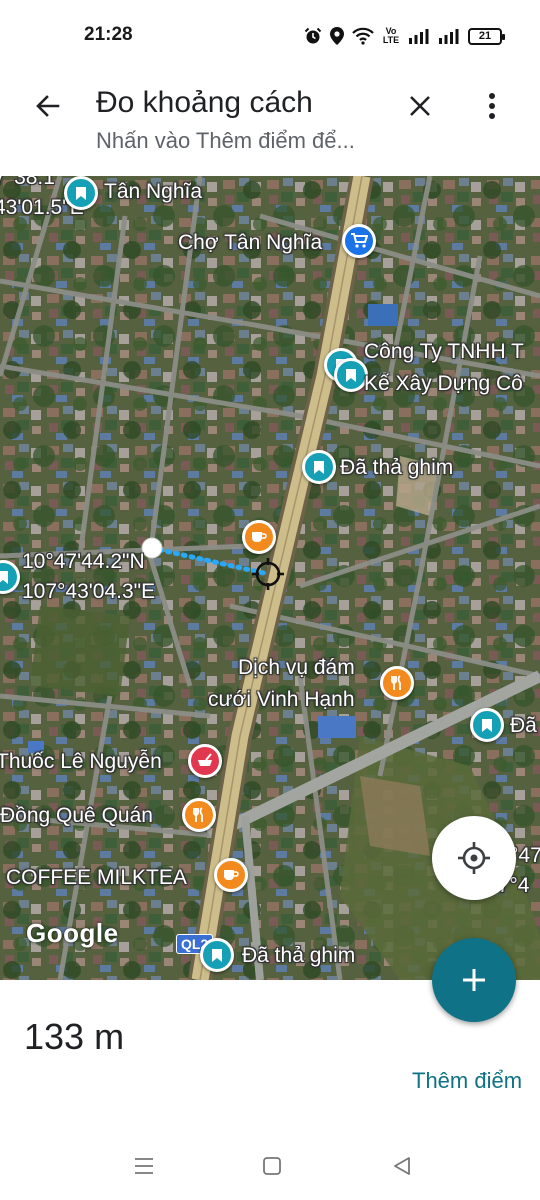  What do you see at coordinates (397, 467) in the screenshot?
I see `place-label-da-tha-ghim-1: Đã thả ghim` at bounding box center [397, 467].